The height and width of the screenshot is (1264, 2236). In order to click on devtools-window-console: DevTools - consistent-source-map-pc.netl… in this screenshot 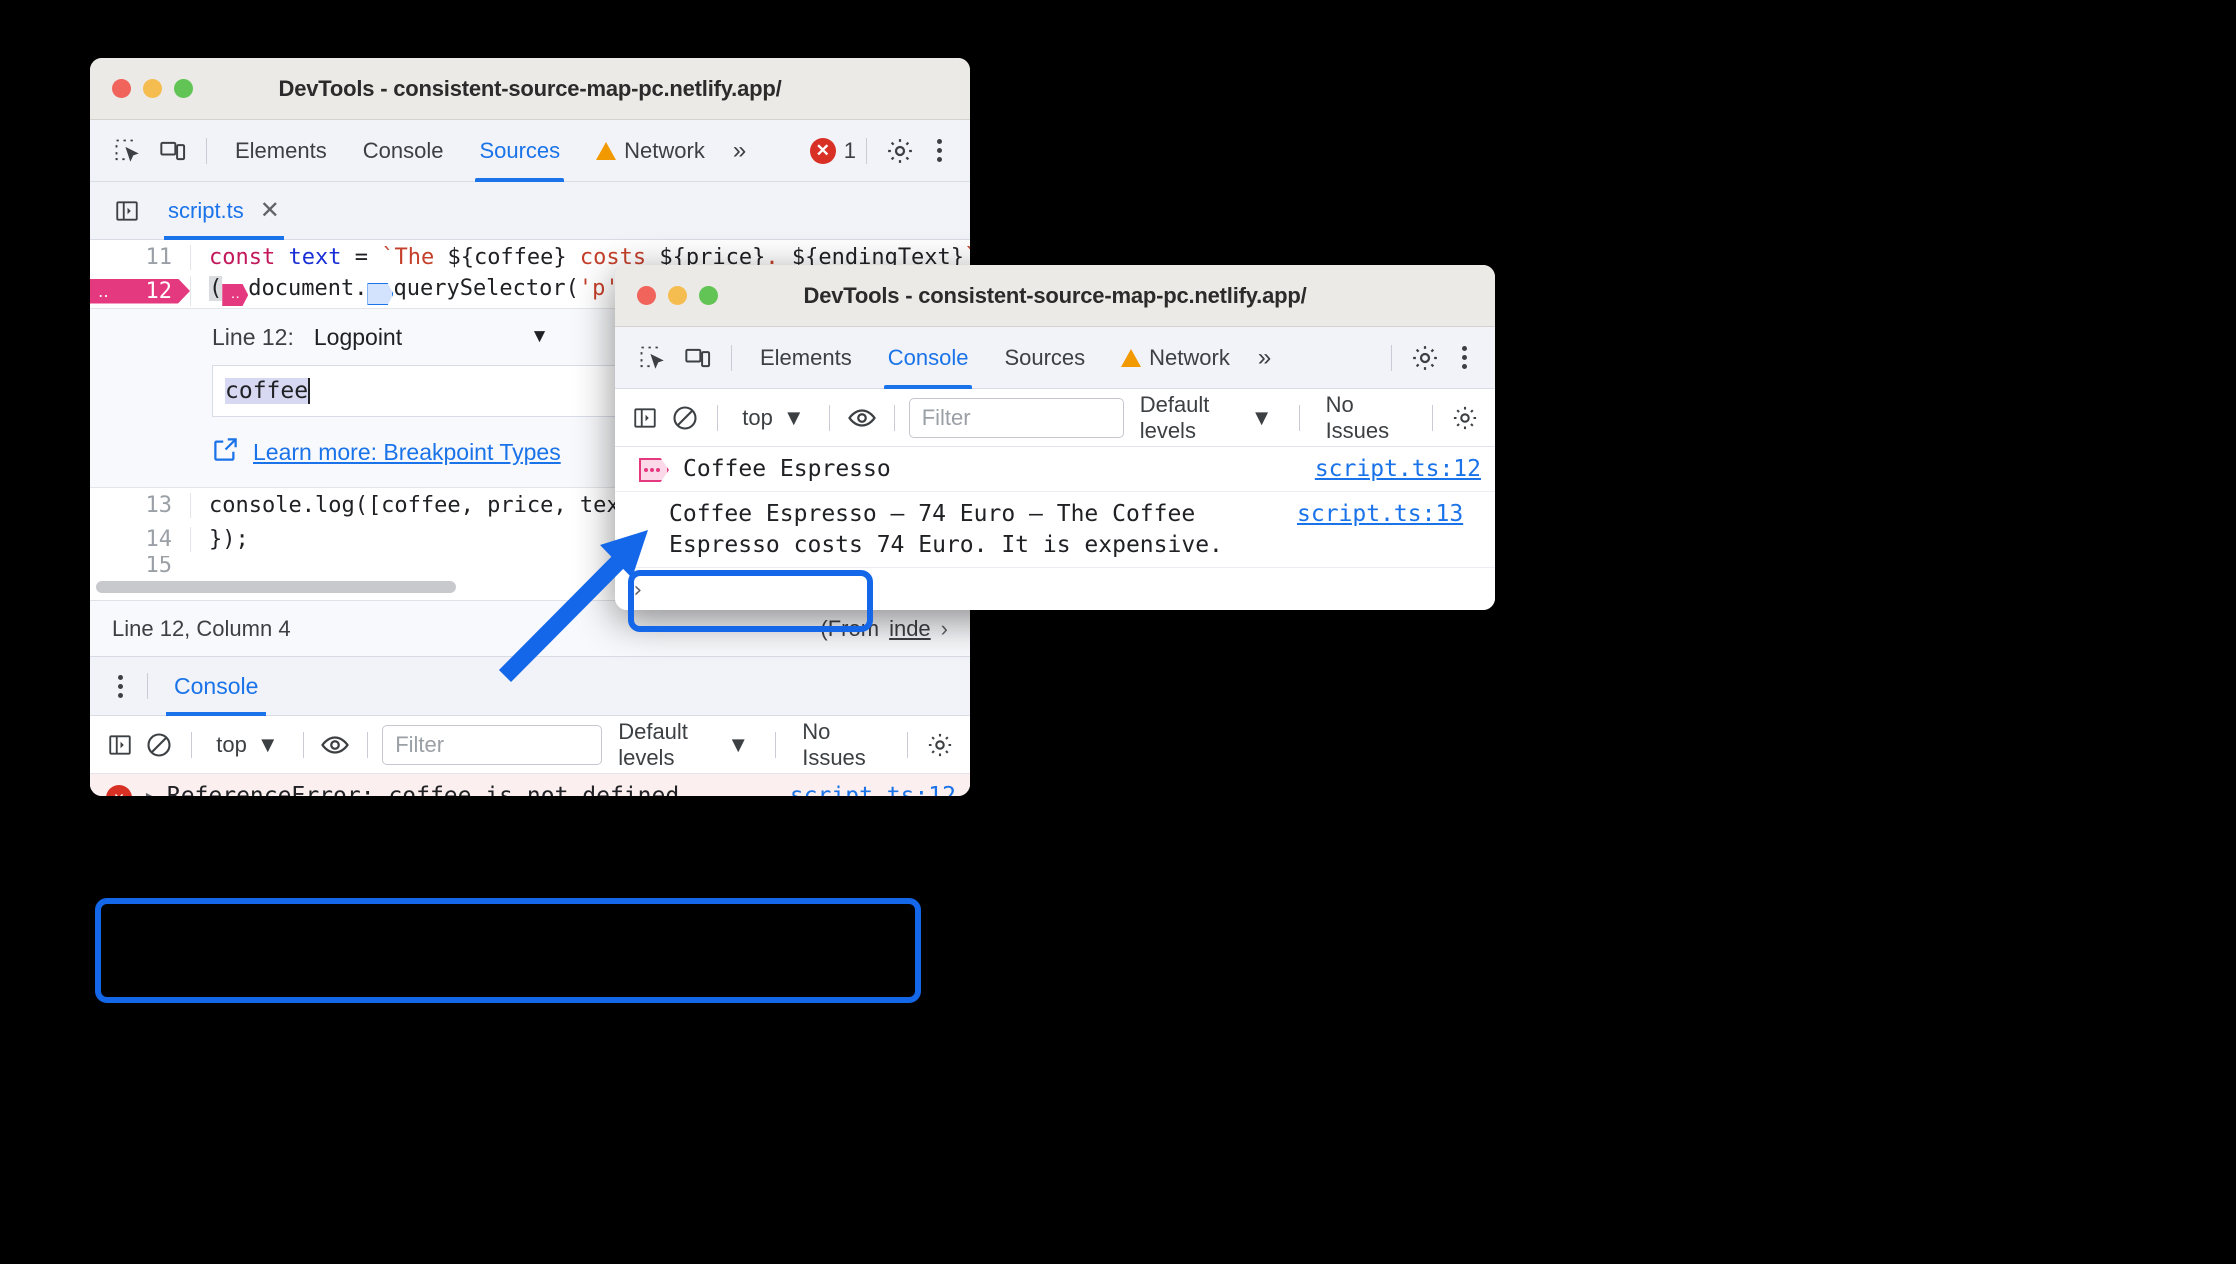, I will do `click(1055, 437)`.